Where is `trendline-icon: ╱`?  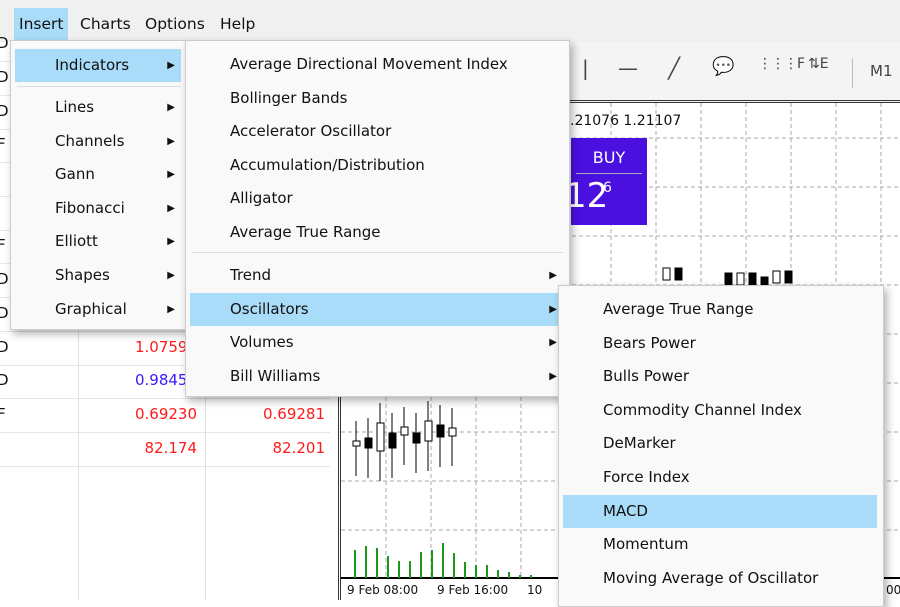
trendline-icon: ╱ is located at coordinates (674, 68).